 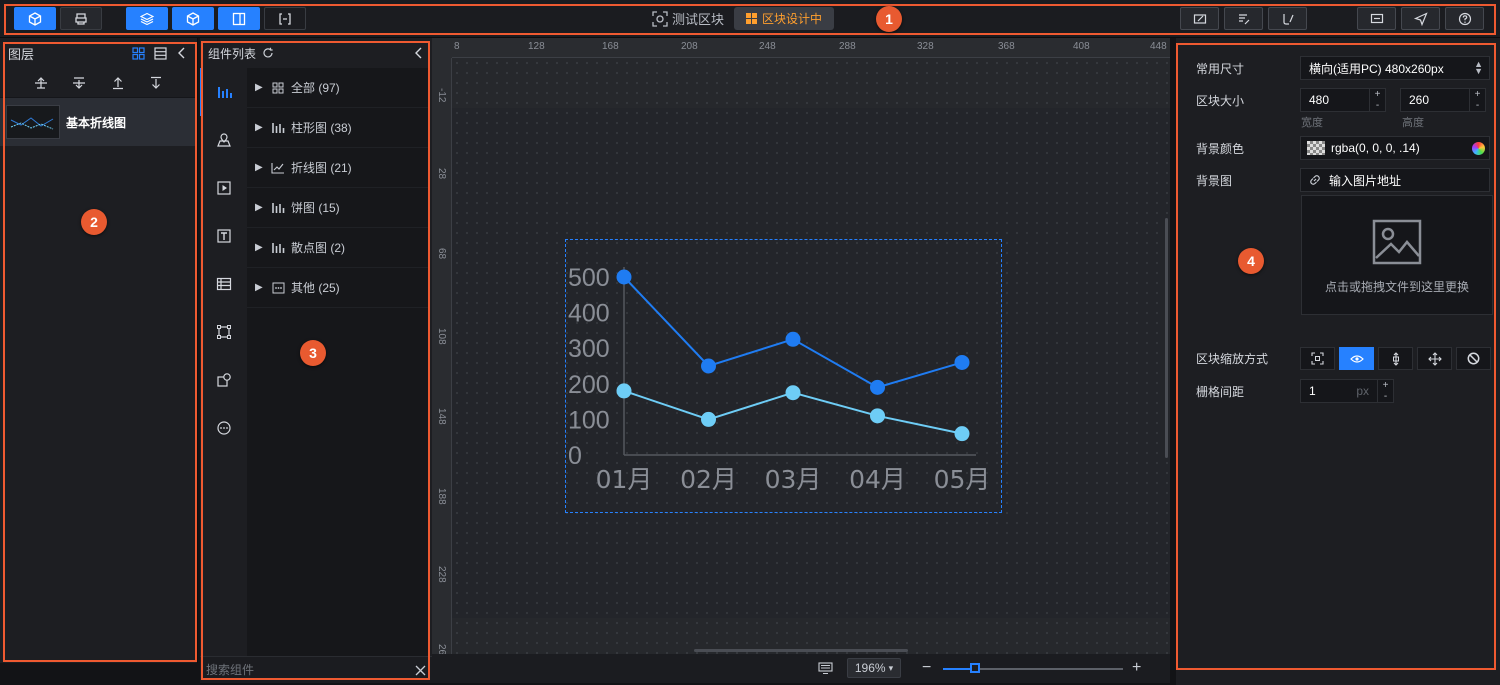 I want to click on horizontal-scrollbar, so click(x=801, y=650).